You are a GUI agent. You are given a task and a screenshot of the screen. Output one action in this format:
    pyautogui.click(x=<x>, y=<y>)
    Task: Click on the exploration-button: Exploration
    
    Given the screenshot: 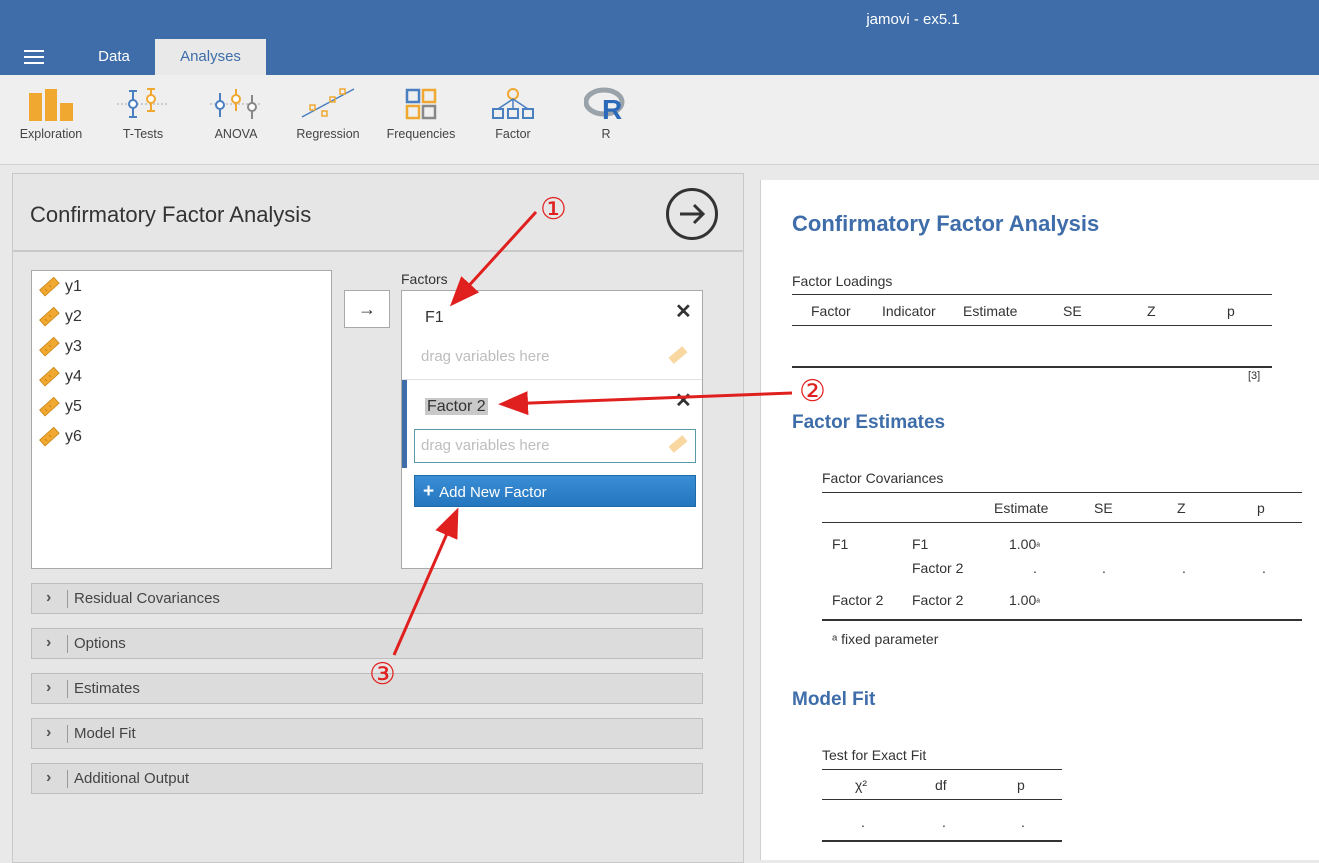 What is the action you would take?
    pyautogui.click(x=51, y=114)
    